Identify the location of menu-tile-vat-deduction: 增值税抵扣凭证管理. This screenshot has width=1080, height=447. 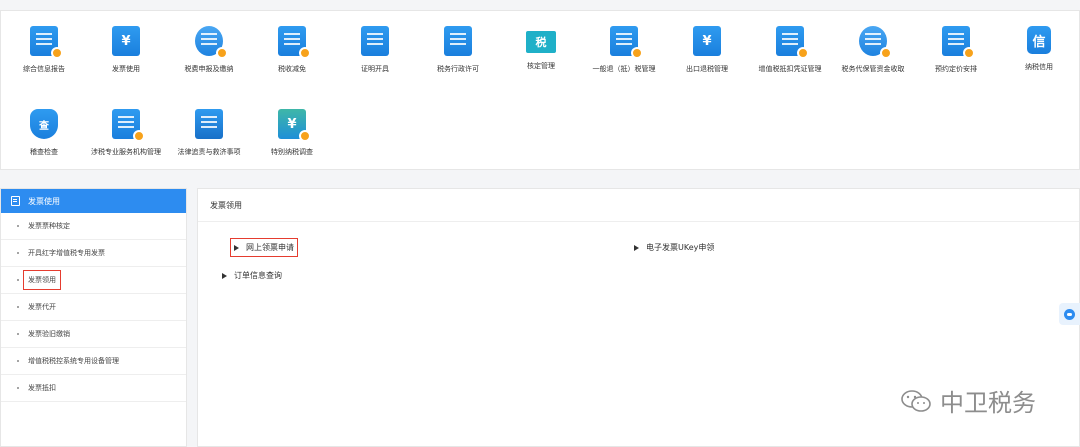
(790, 50).